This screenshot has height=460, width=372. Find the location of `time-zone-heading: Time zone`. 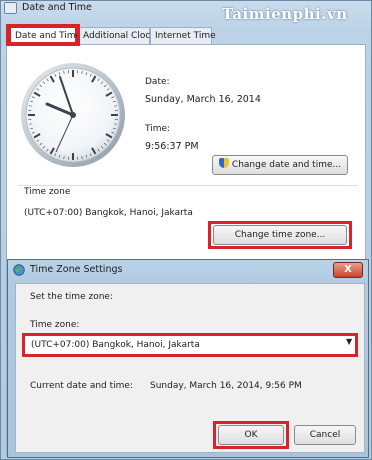

time-zone-heading: Time zone is located at coordinates (47, 192).